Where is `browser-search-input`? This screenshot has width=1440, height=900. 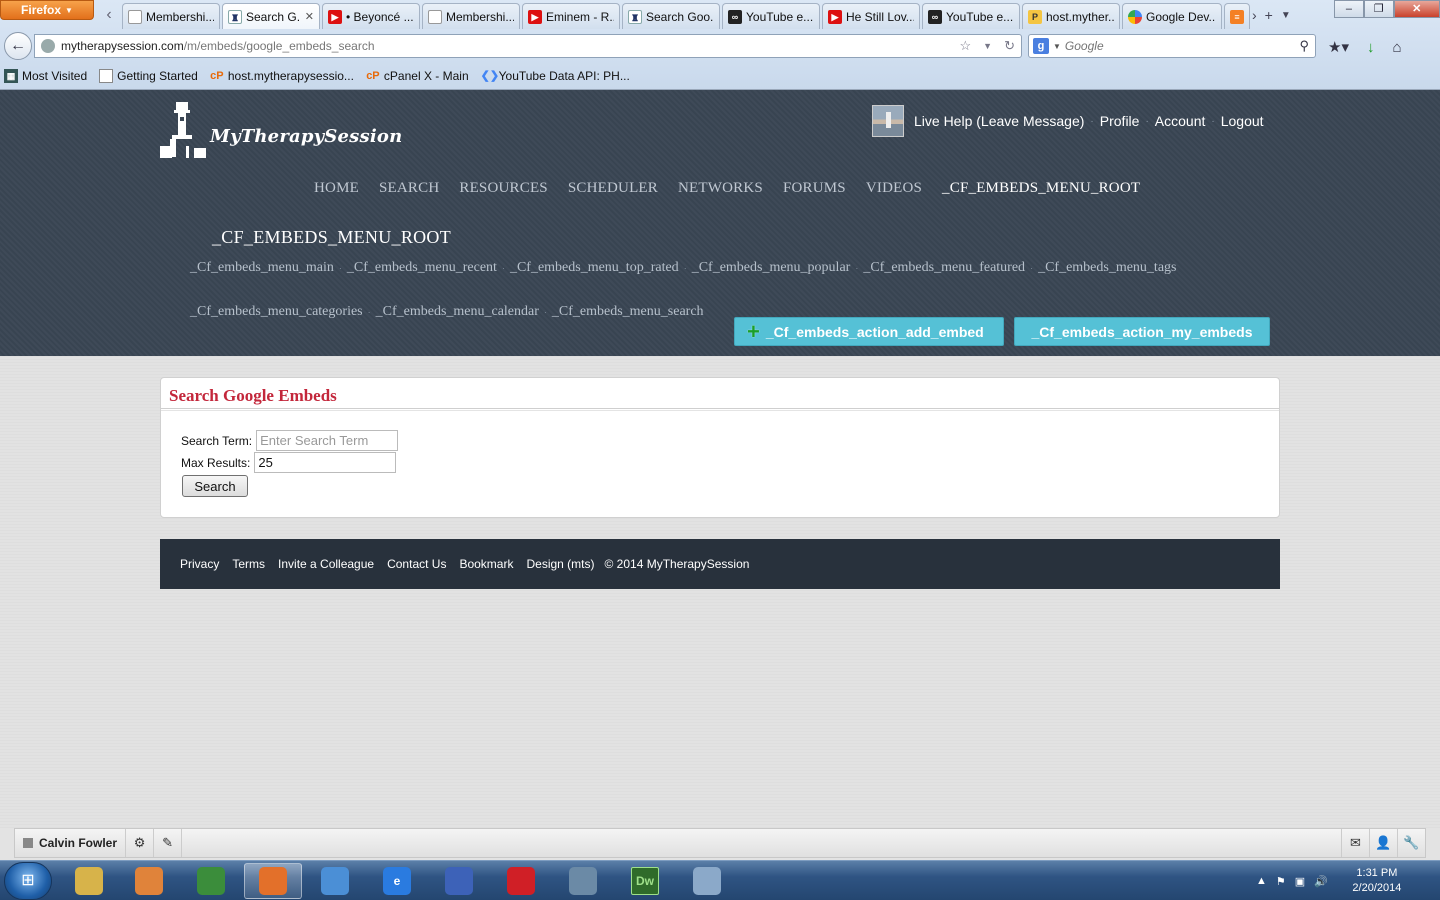
browser-search-input is located at coordinates (1180, 46).